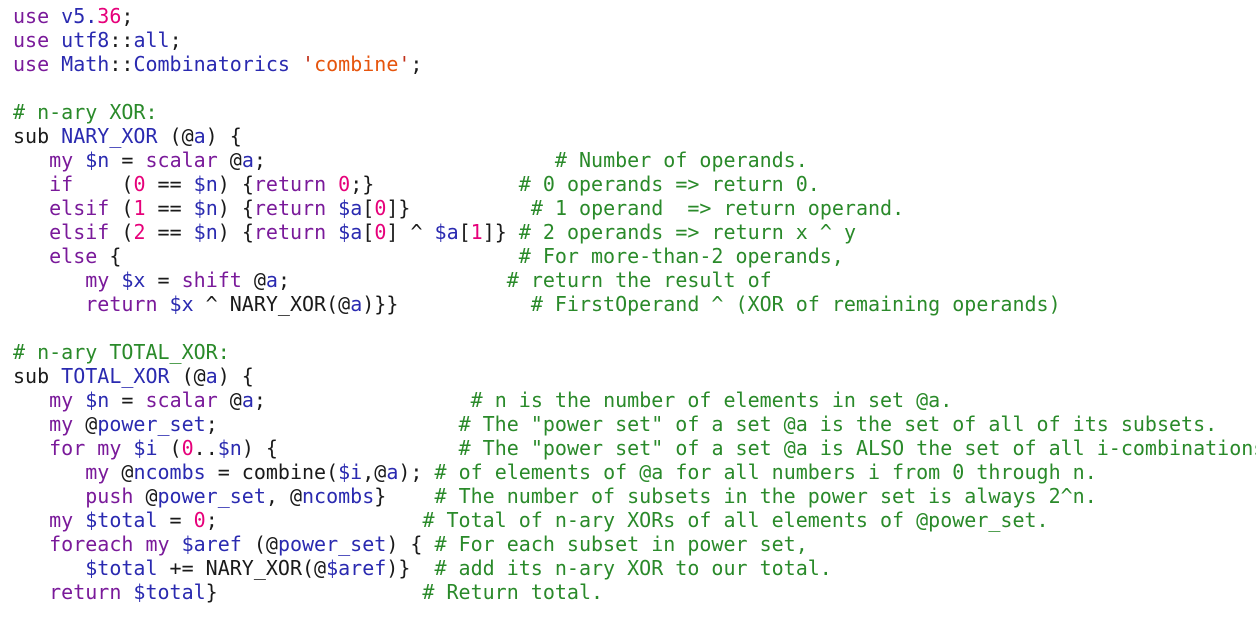 The width and height of the screenshot is (1256, 618). What do you see at coordinates (634, 592) in the screenshot?
I see `code-line: return $total} # Return total.` at bounding box center [634, 592].